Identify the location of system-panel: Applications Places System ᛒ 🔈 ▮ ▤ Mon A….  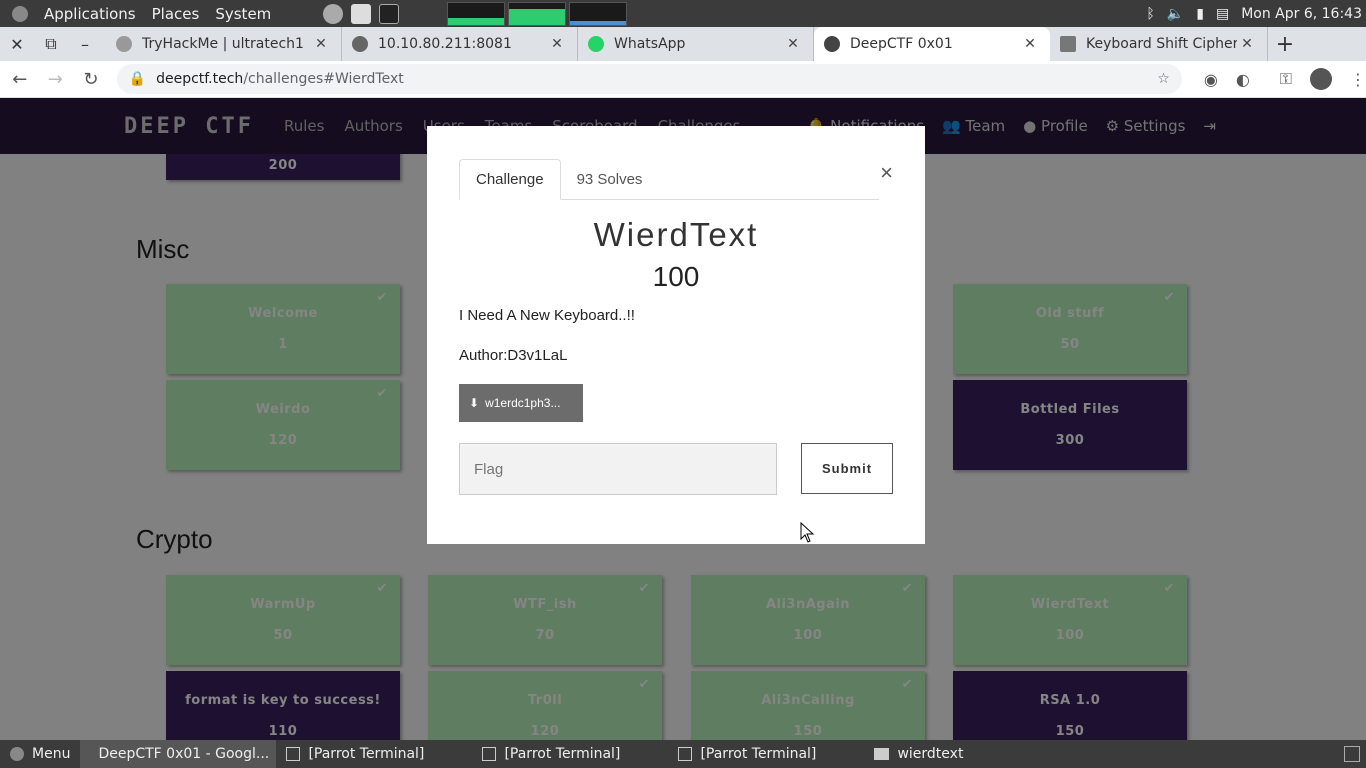
(683, 13).